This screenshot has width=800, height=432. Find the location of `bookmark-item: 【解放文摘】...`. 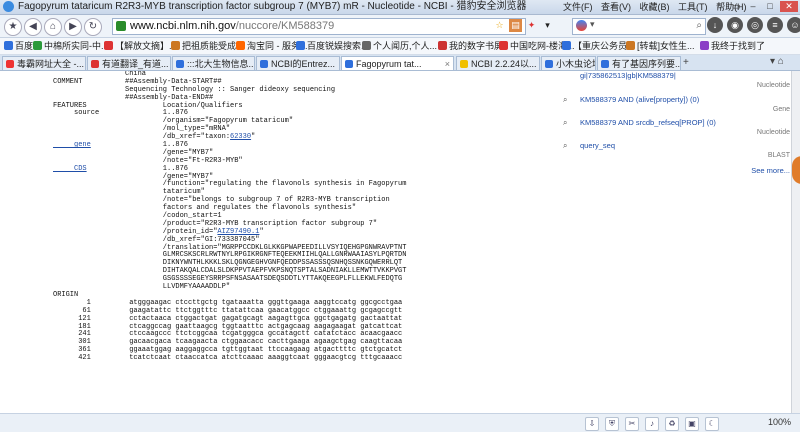

bookmark-item: 【解放文摘】... is located at coordinates (140, 46).